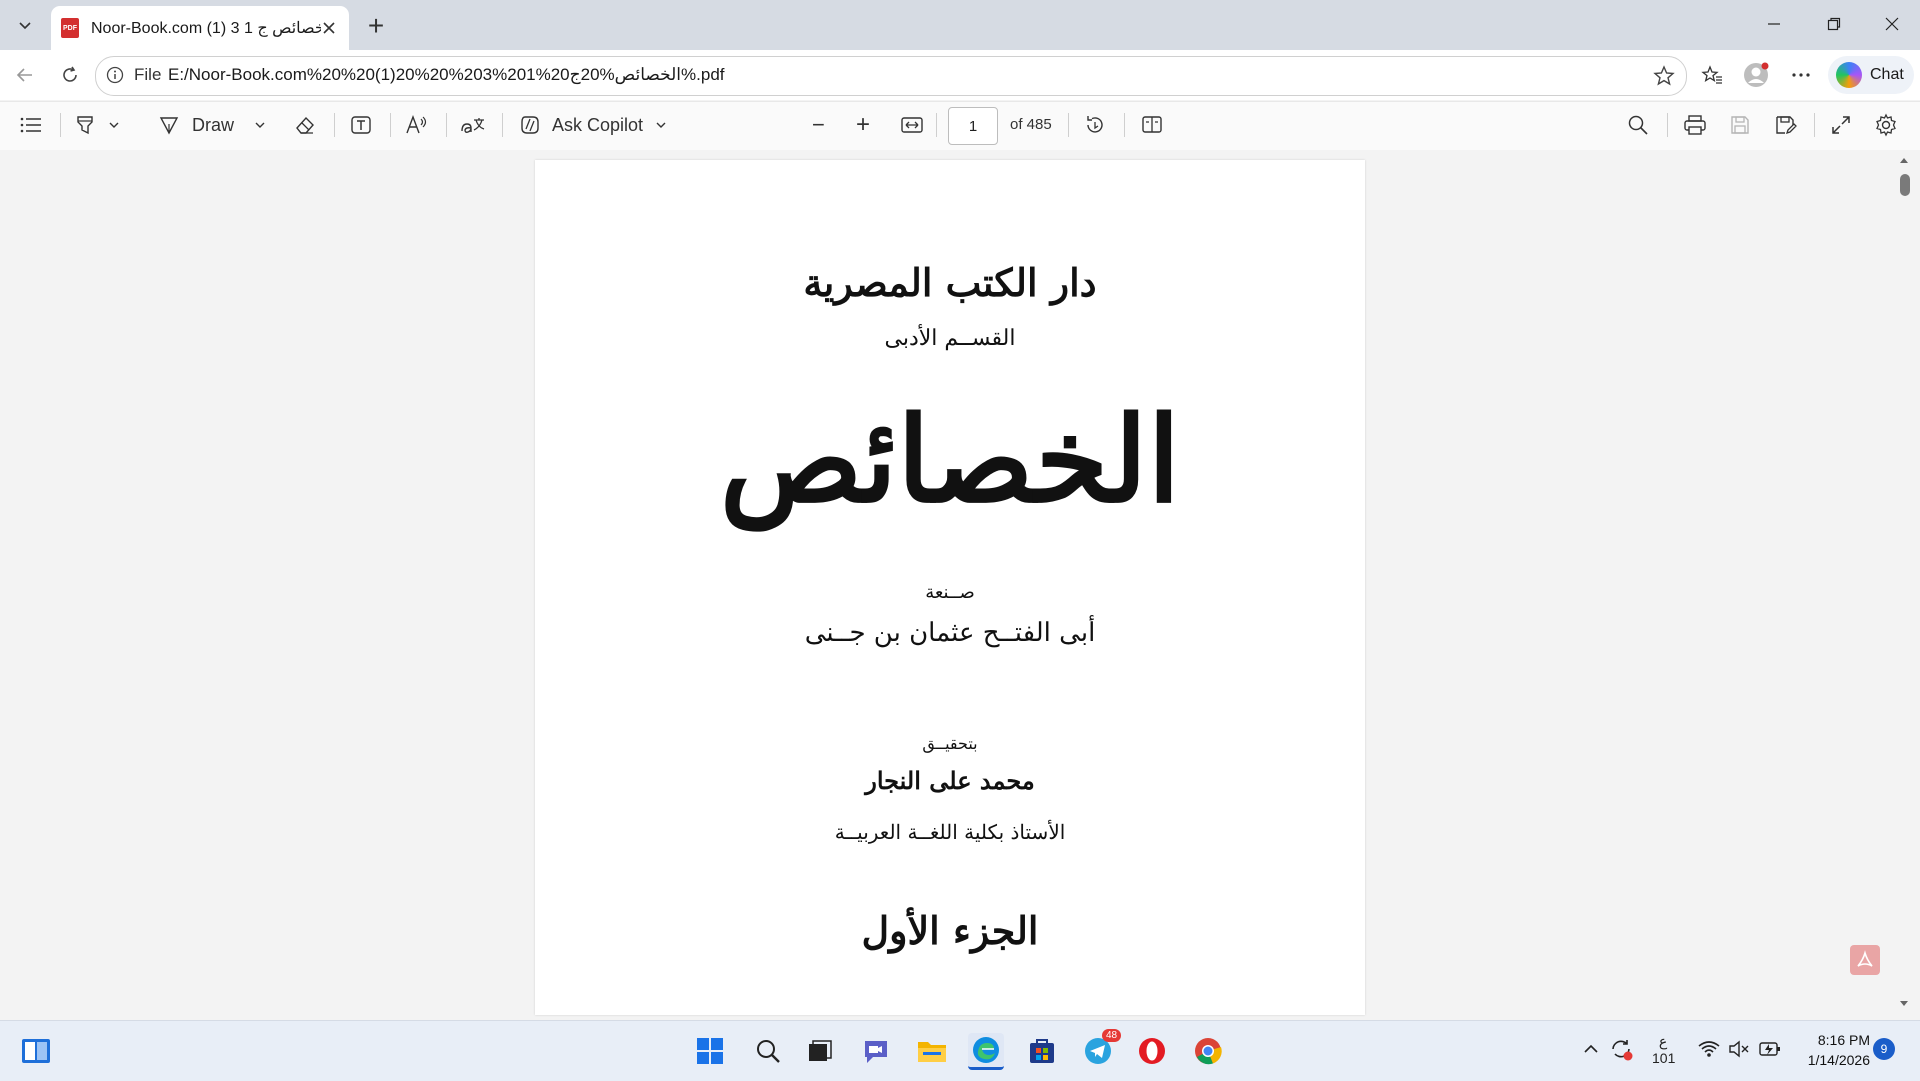  I want to click on favorite-star-icon, so click(1664, 76).